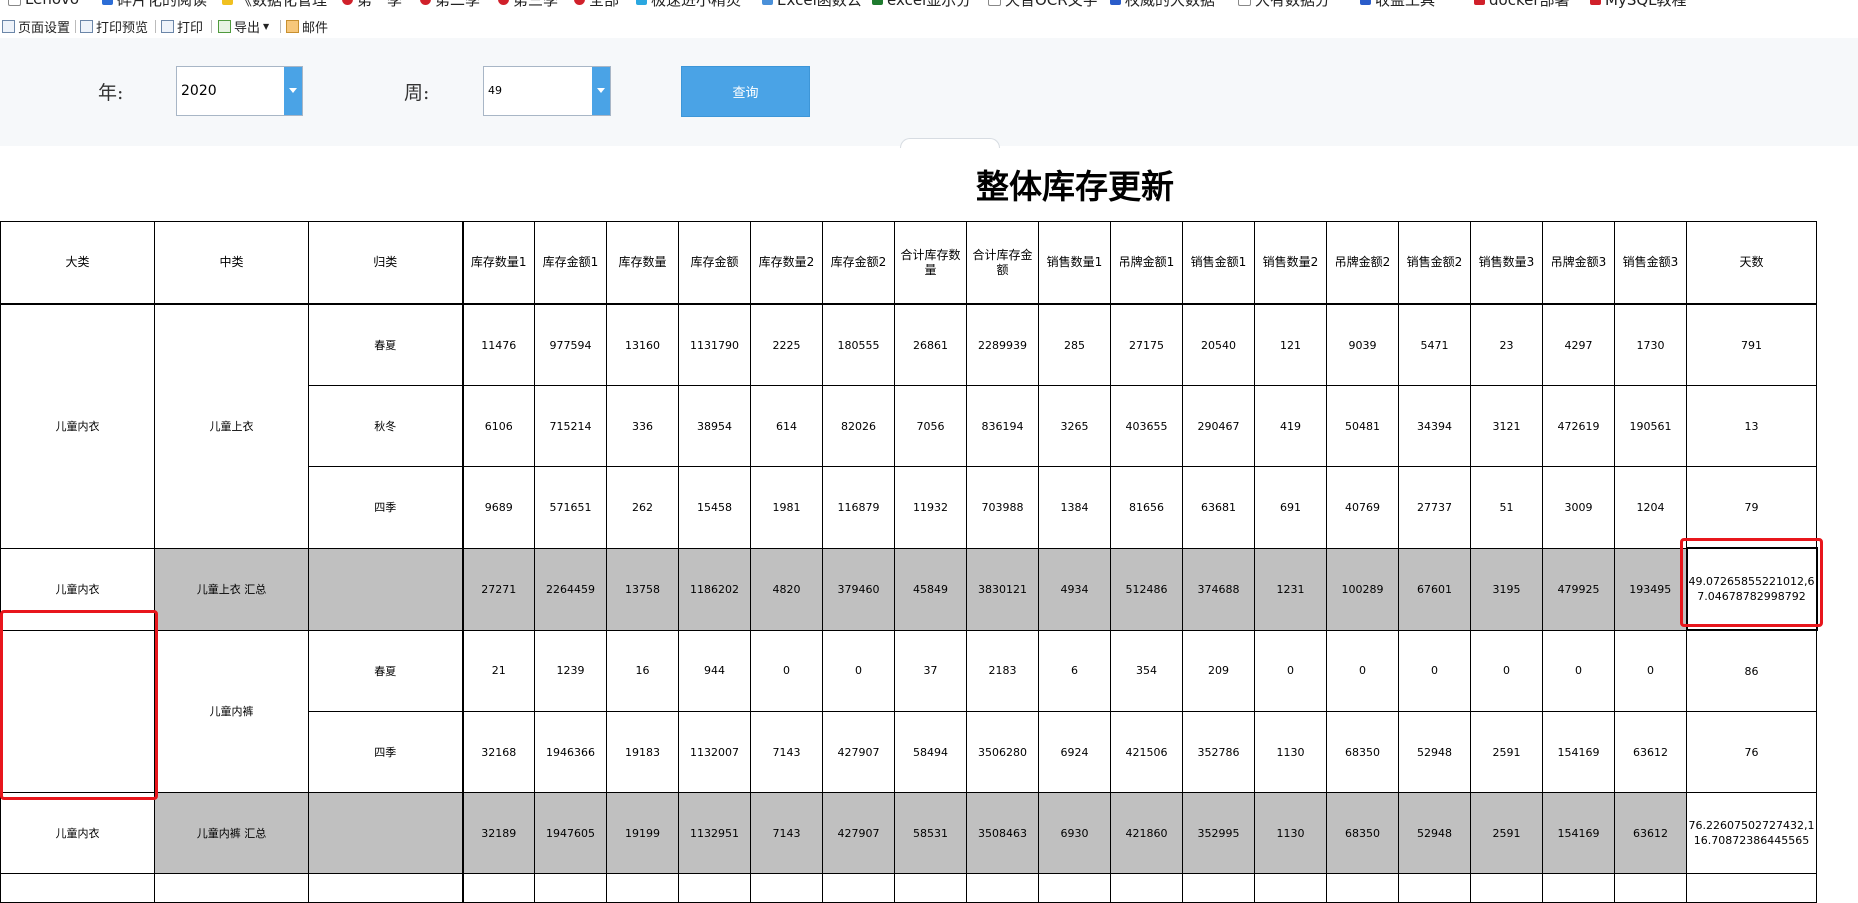 The height and width of the screenshot is (903, 1858). What do you see at coordinates (111, 93) in the screenshot?
I see `year-label: 年:` at bounding box center [111, 93].